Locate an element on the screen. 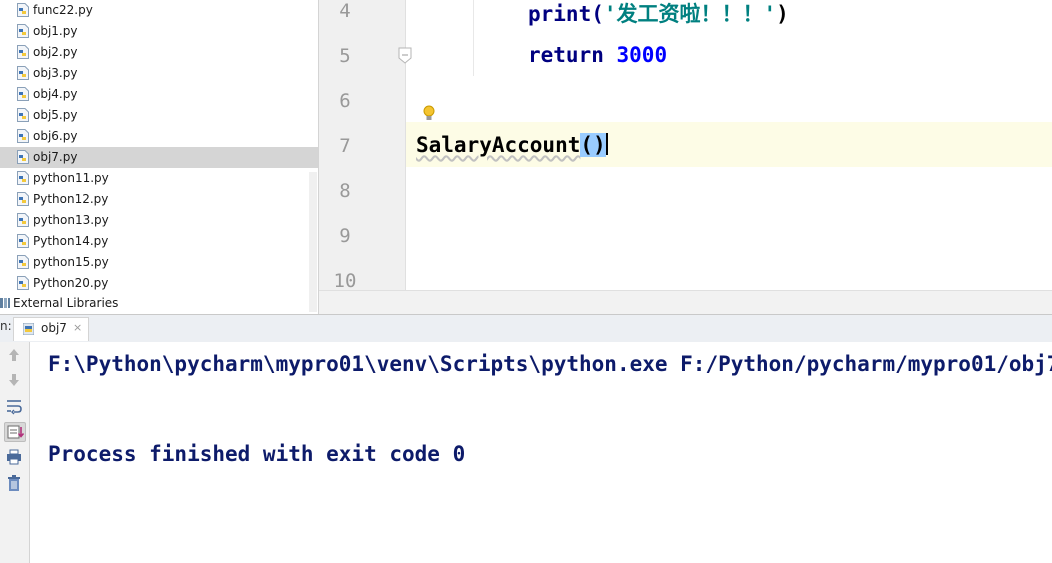 The width and height of the screenshot is (1052, 563). library-icon is located at coordinates (5, 303).